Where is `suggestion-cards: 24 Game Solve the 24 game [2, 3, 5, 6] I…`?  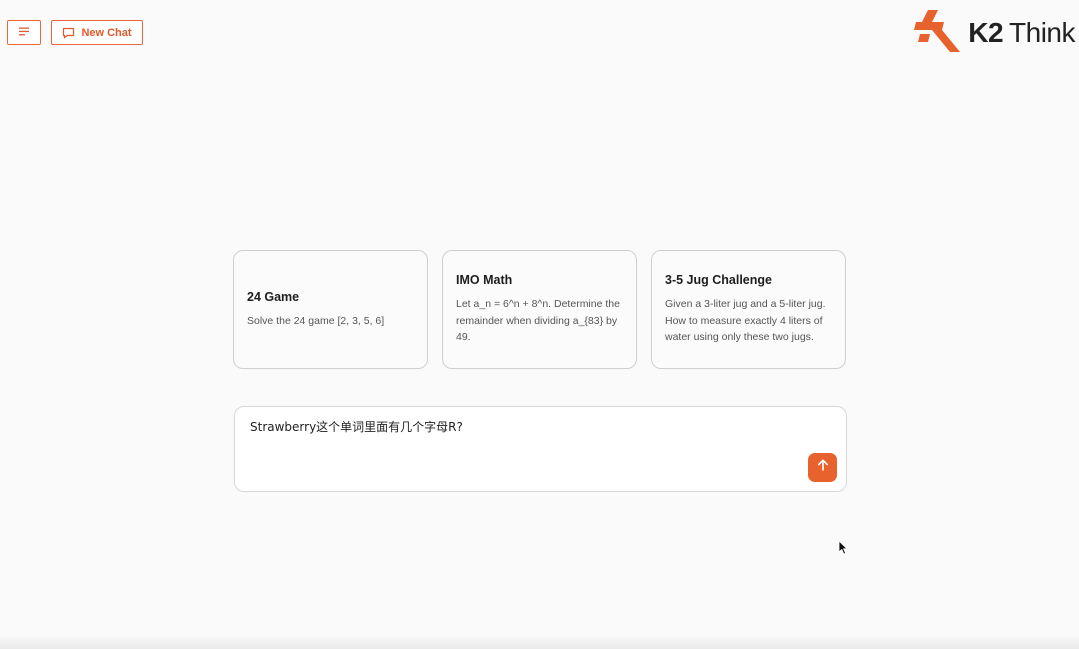
suggestion-cards: 24 Game Solve the 24 game [2, 3, 5, 6] I… is located at coordinates (539, 309).